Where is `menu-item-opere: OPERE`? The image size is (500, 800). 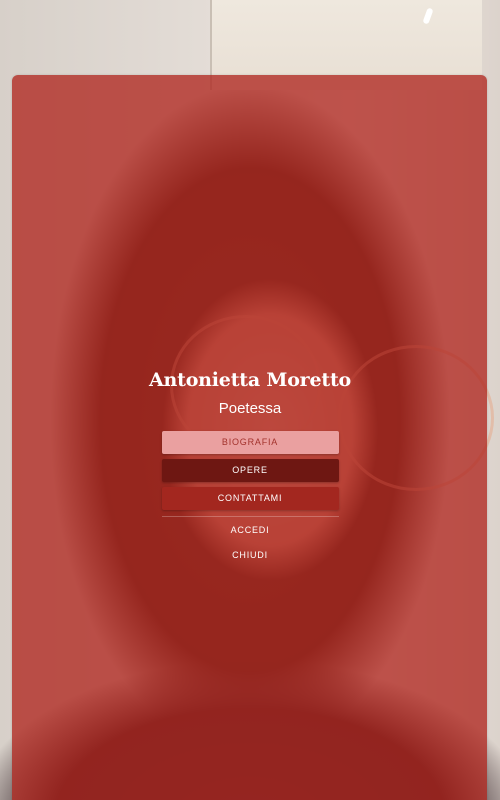 menu-item-opere: OPERE is located at coordinates (250, 470).